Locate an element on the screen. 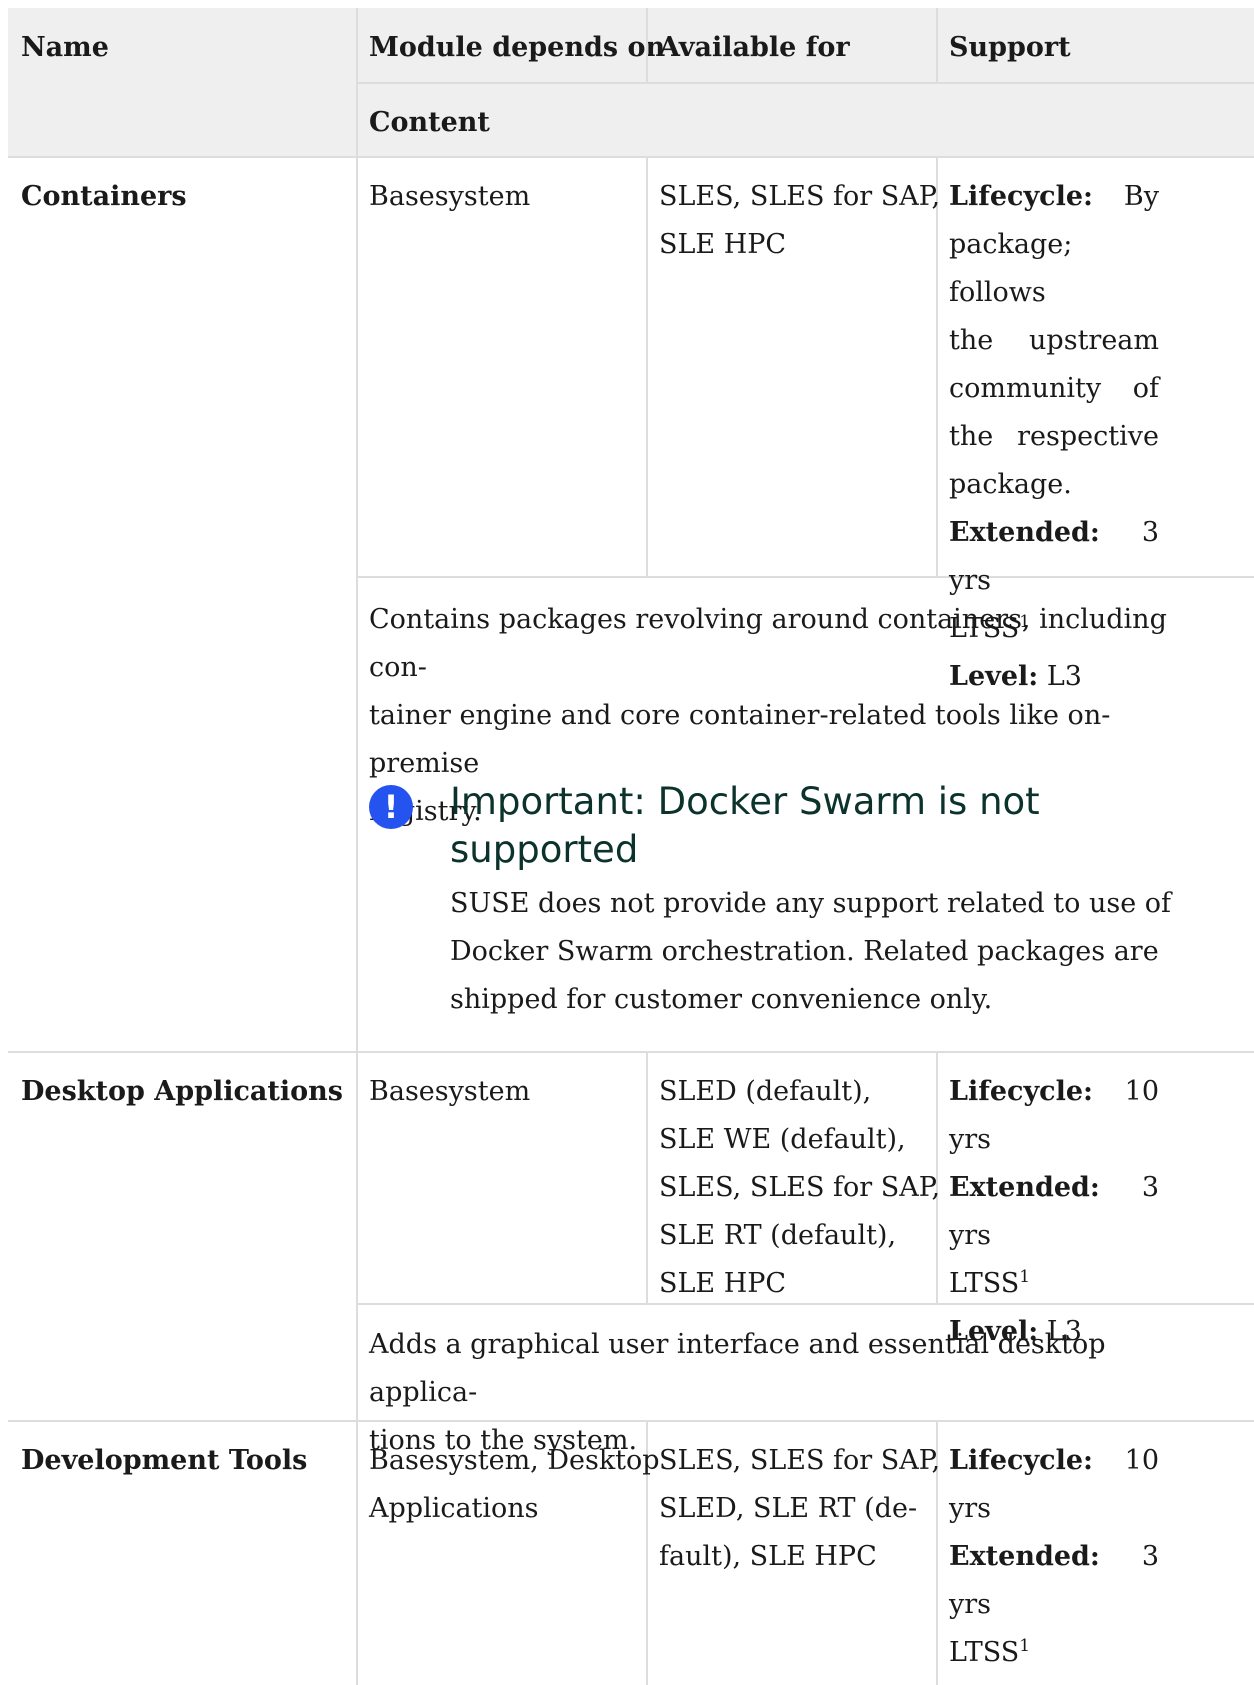  header-depends: Module depends on is located at coordinates (517, 47).